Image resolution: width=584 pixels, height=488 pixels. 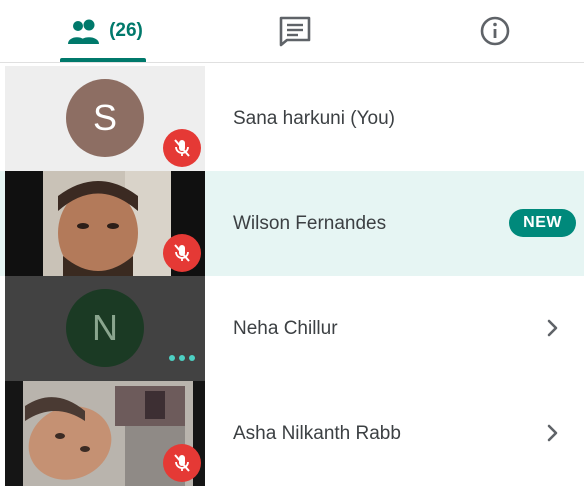 I want to click on tabs-divider, so click(x=292, y=62).